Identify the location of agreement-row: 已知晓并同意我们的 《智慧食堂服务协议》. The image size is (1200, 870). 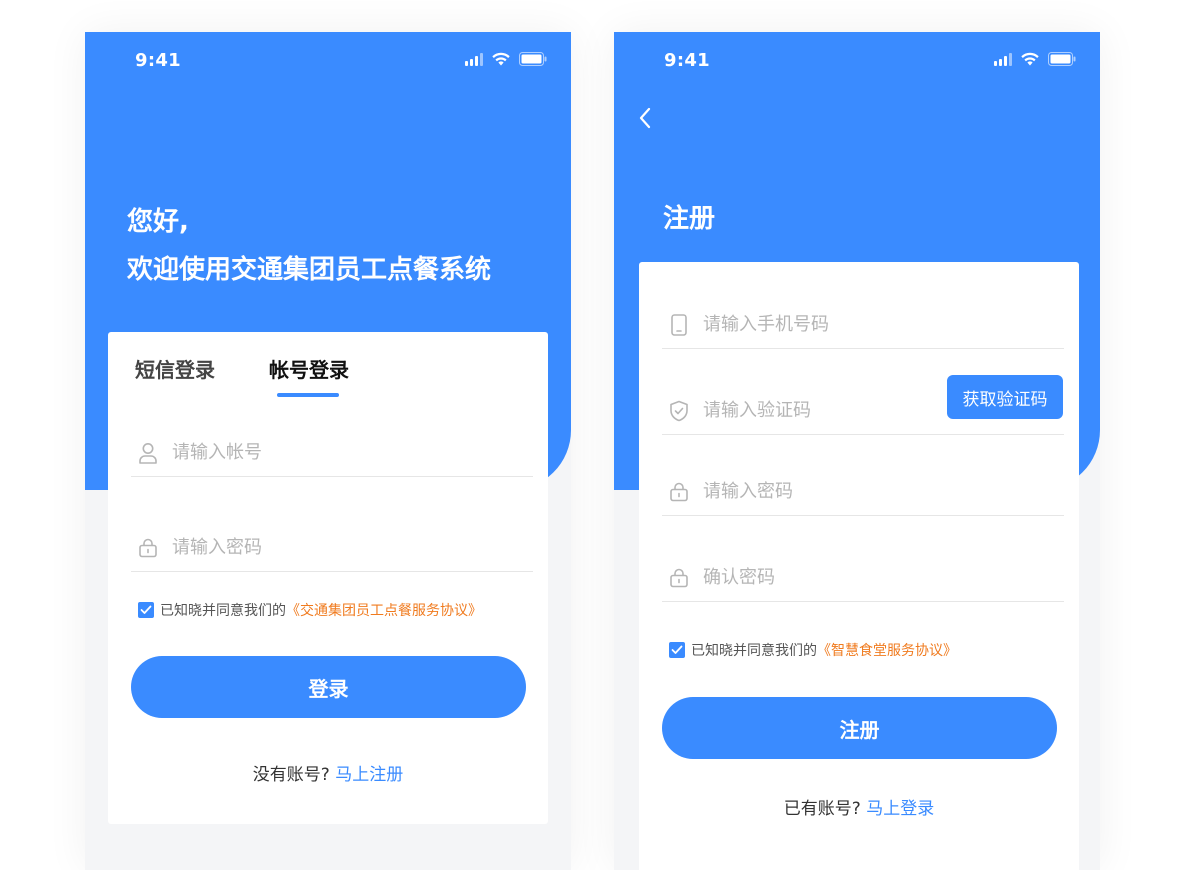
(813, 650).